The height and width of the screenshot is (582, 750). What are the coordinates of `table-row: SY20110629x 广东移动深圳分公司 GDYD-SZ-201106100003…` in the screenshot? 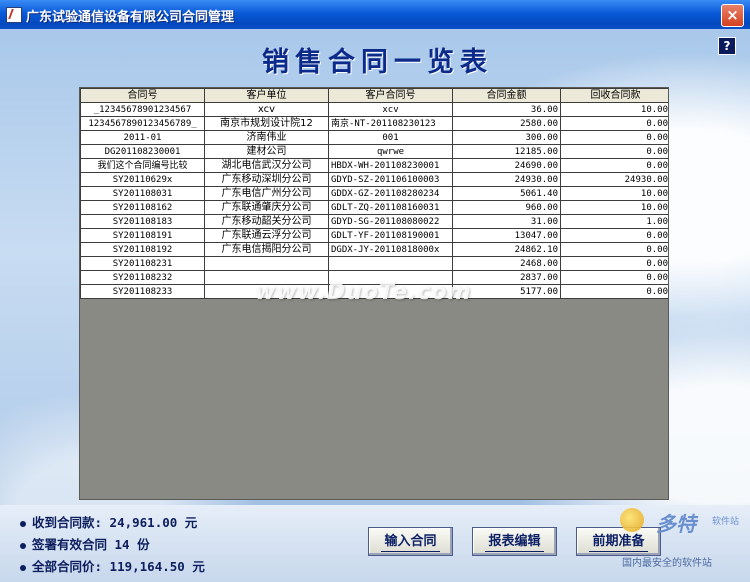 It's located at (374, 179).